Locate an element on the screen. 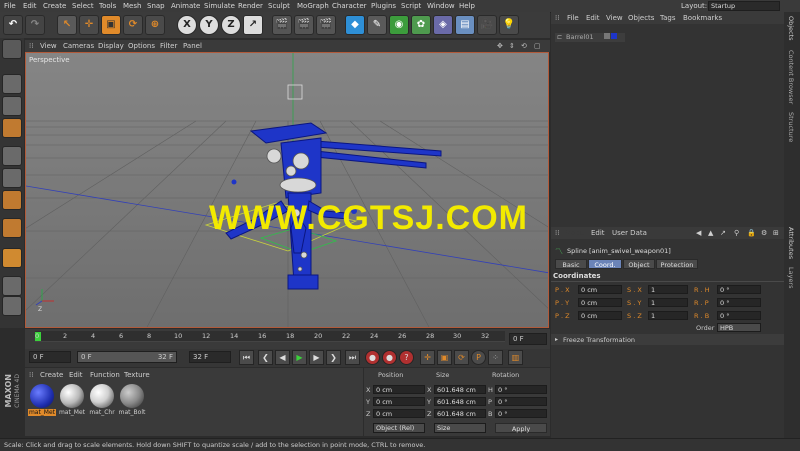 This screenshot has width=800, height=451. previous-key-icon: ❮ is located at coordinates (265, 357).